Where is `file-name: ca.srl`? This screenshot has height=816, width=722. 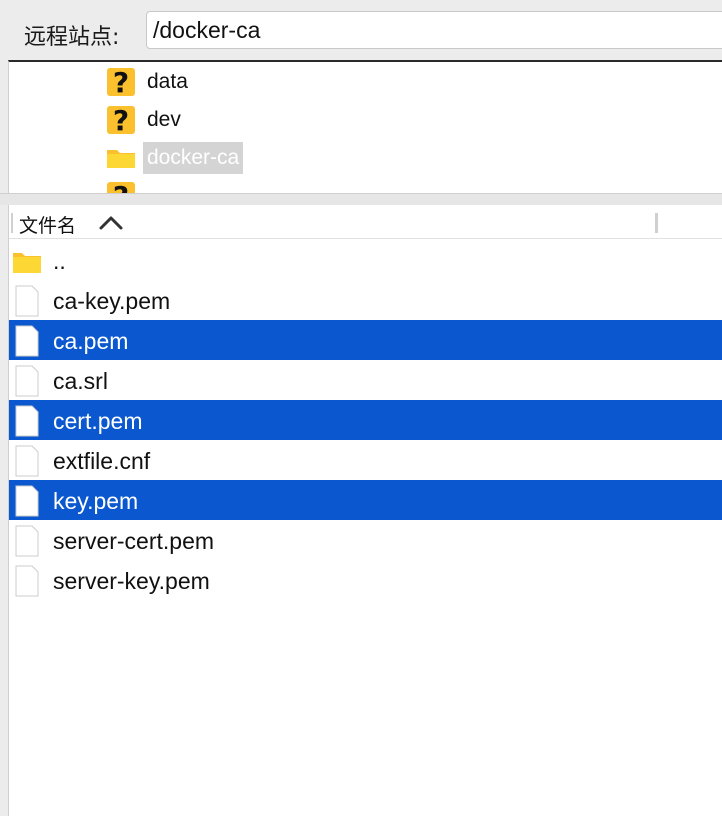
file-name: ca.srl is located at coordinates (80, 381).